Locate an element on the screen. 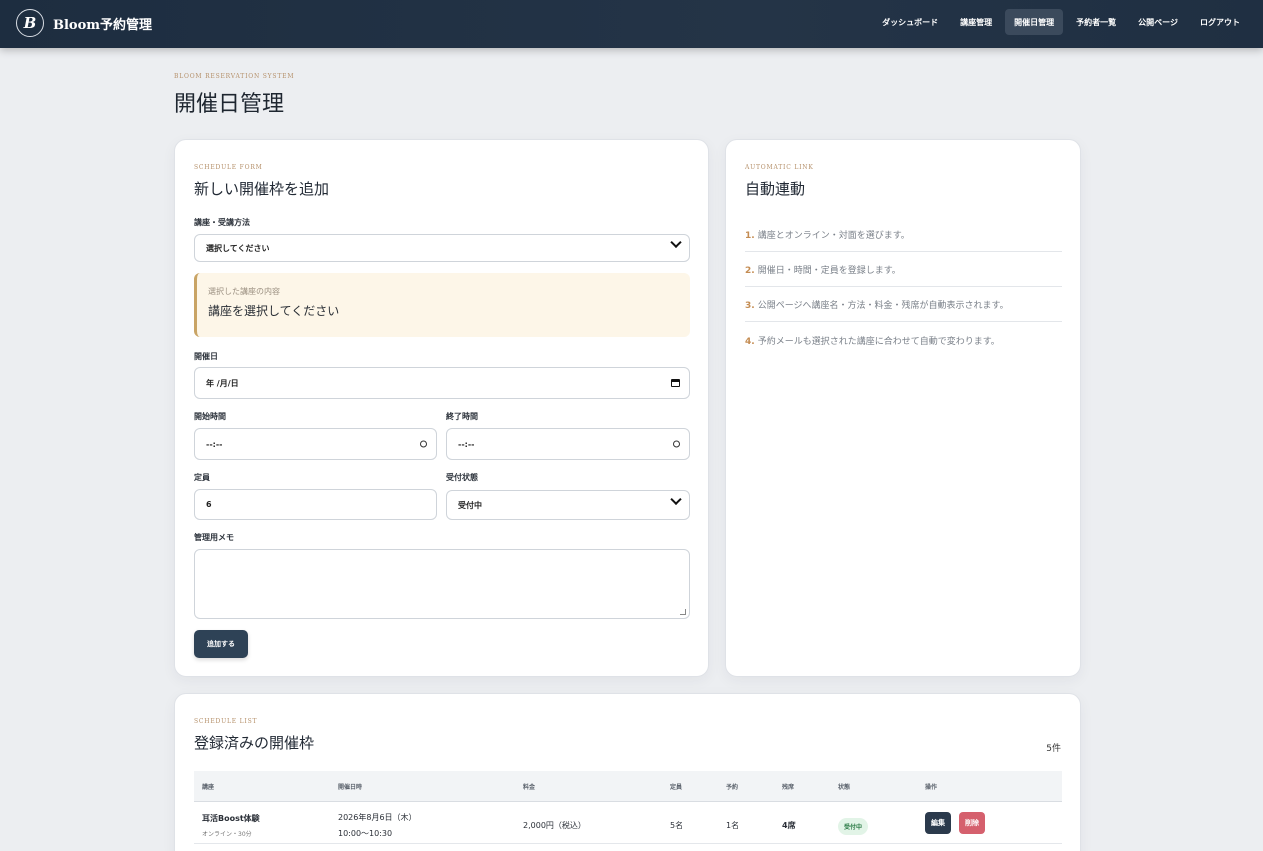 Image resolution: width=1263 pixels, height=851 pixels. status-label: 受付状態 is located at coordinates (462, 477).